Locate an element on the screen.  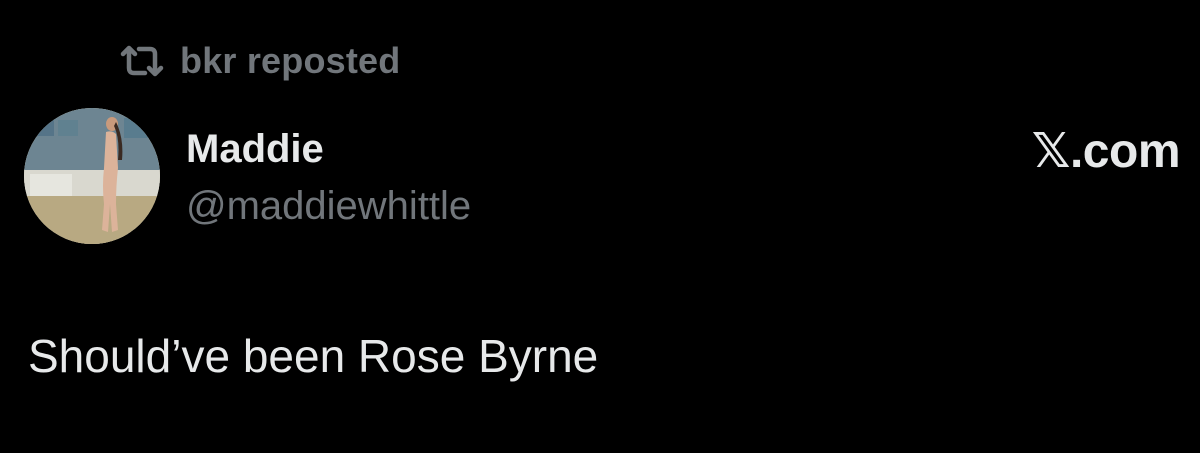
repost-indicator: bkr reposted is located at coordinates (259, 61).